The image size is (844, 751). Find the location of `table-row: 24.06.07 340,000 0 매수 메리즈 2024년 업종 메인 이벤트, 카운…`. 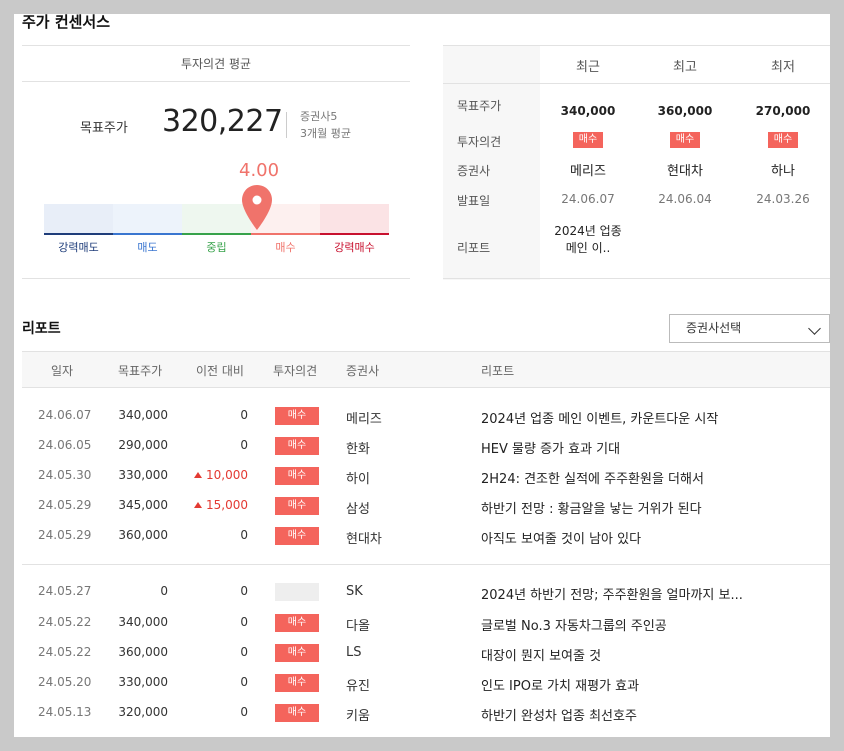

table-row: 24.06.07 340,000 0 매수 메리즈 2024년 업종 메인 이벤트, 카운… is located at coordinates (422, 416).